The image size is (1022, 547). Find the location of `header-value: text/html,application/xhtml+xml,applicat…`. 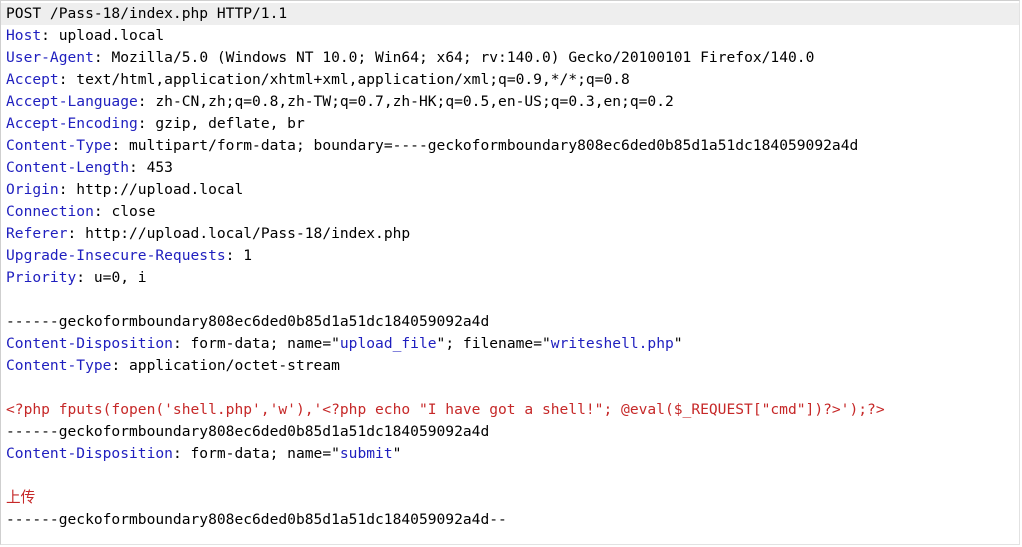

header-value: text/html,application/xhtml+xml,applicat… is located at coordinates (348, 79).